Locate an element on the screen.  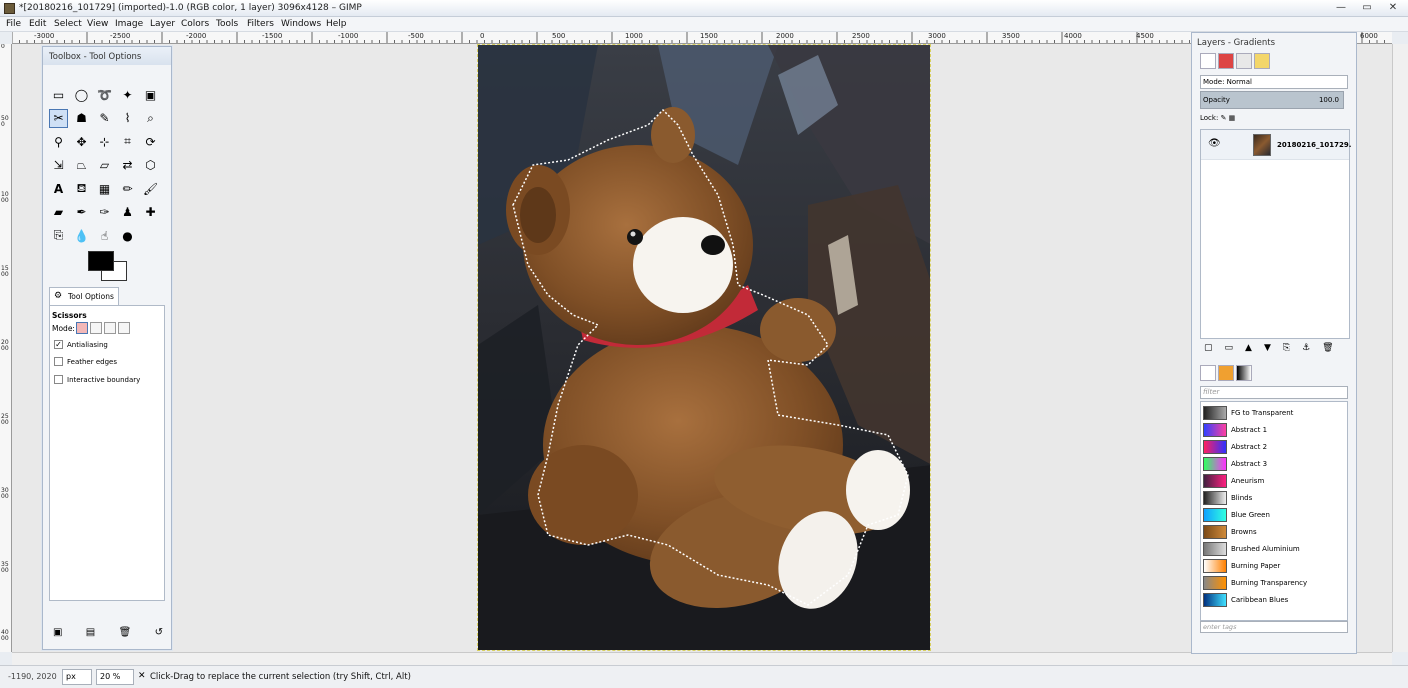
paintbrush-tool-icon: 🖌 is located at coordinates (150, 188).